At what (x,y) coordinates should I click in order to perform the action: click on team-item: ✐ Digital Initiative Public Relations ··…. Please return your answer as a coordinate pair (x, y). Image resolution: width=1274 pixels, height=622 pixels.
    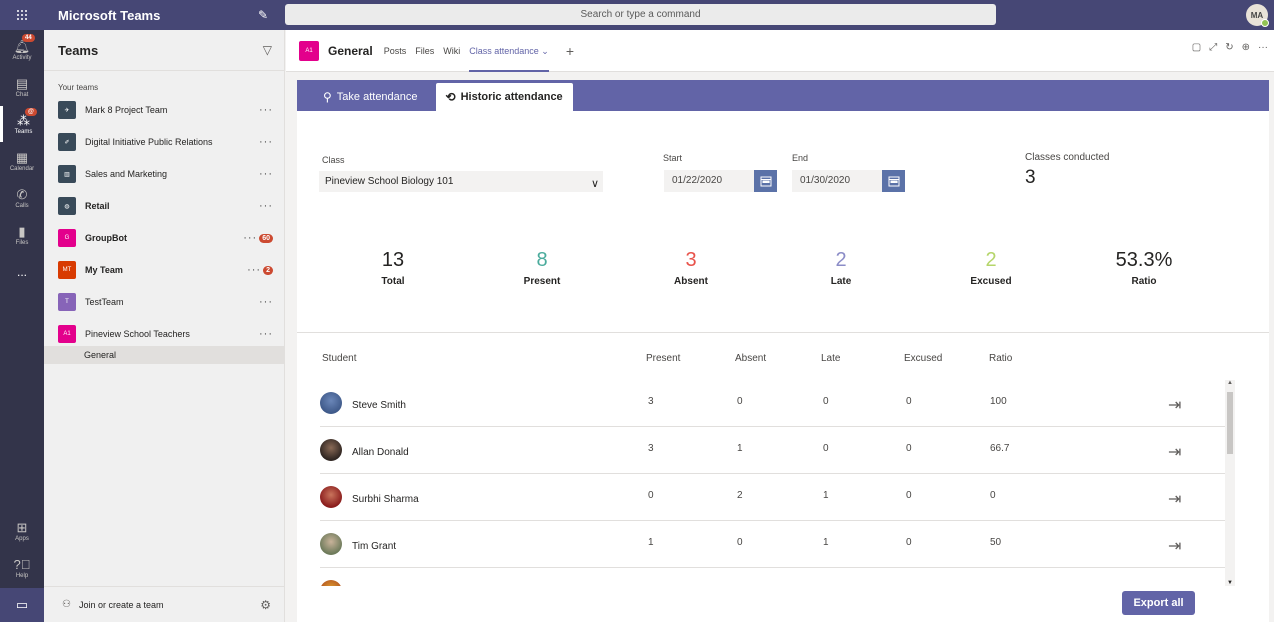
    Looking at the image, I should click on (164, 142).